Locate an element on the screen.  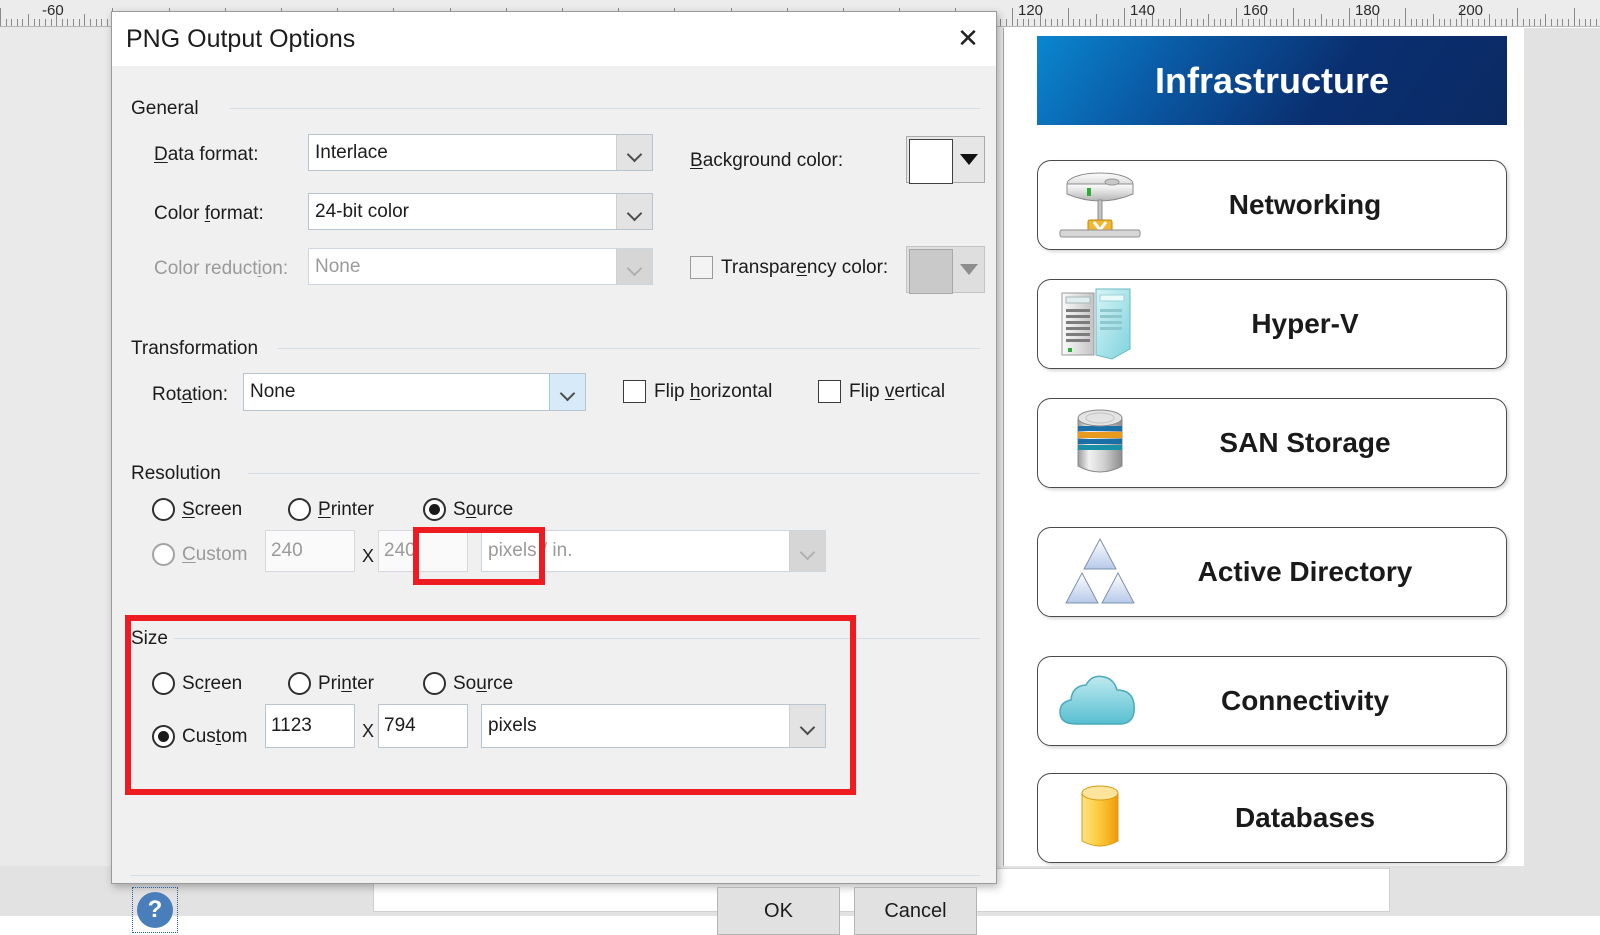
data-format-dropdown: Interlace is located at coordinates (480, 152).